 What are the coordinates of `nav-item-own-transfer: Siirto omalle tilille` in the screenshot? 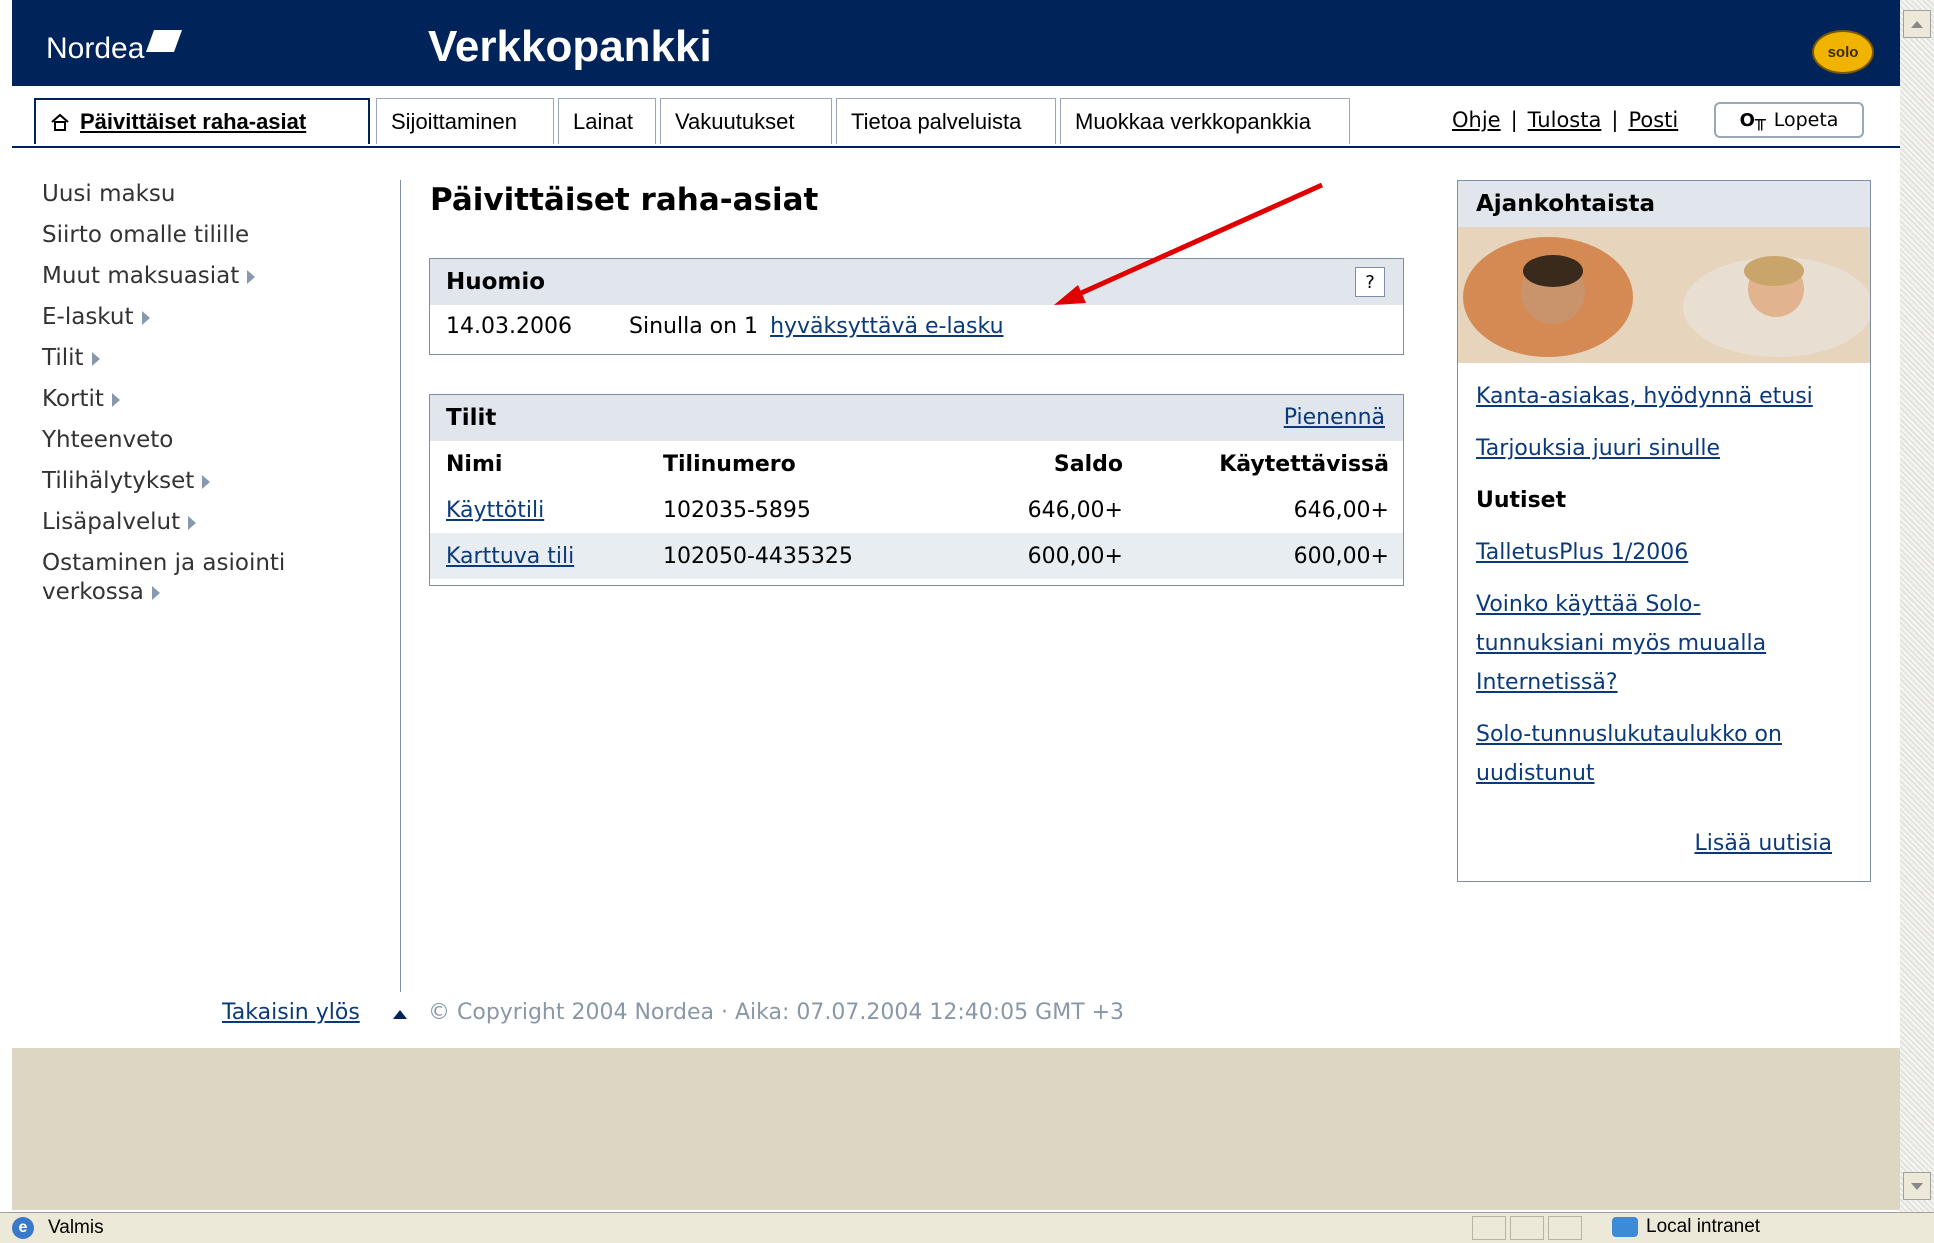 It's located at (212, 235).